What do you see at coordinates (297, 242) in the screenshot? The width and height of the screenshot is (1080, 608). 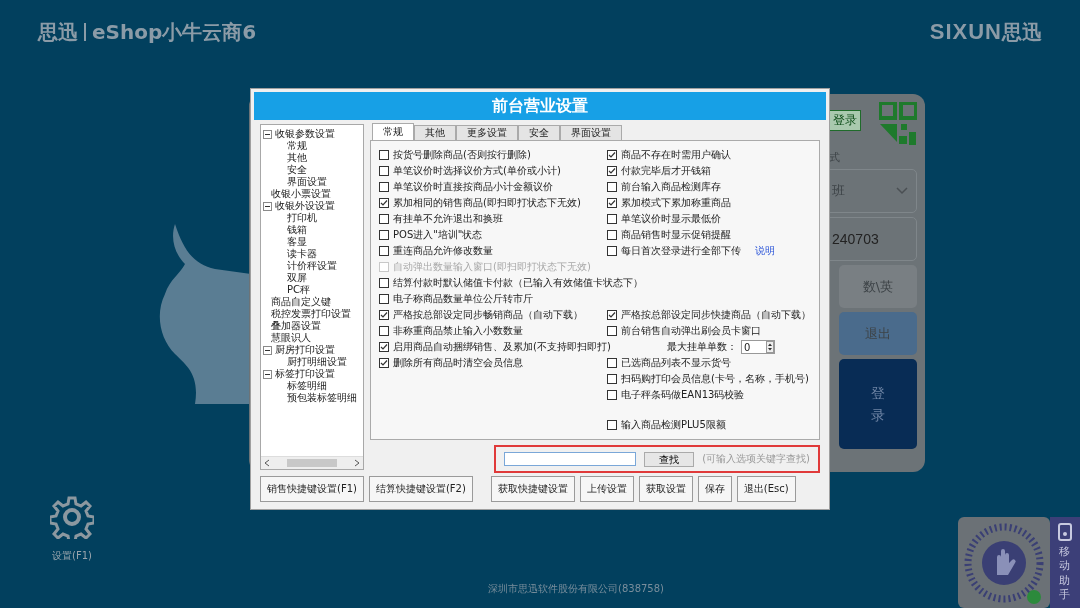 I see `tree-item: 客显` at bounding box center [297, 242].